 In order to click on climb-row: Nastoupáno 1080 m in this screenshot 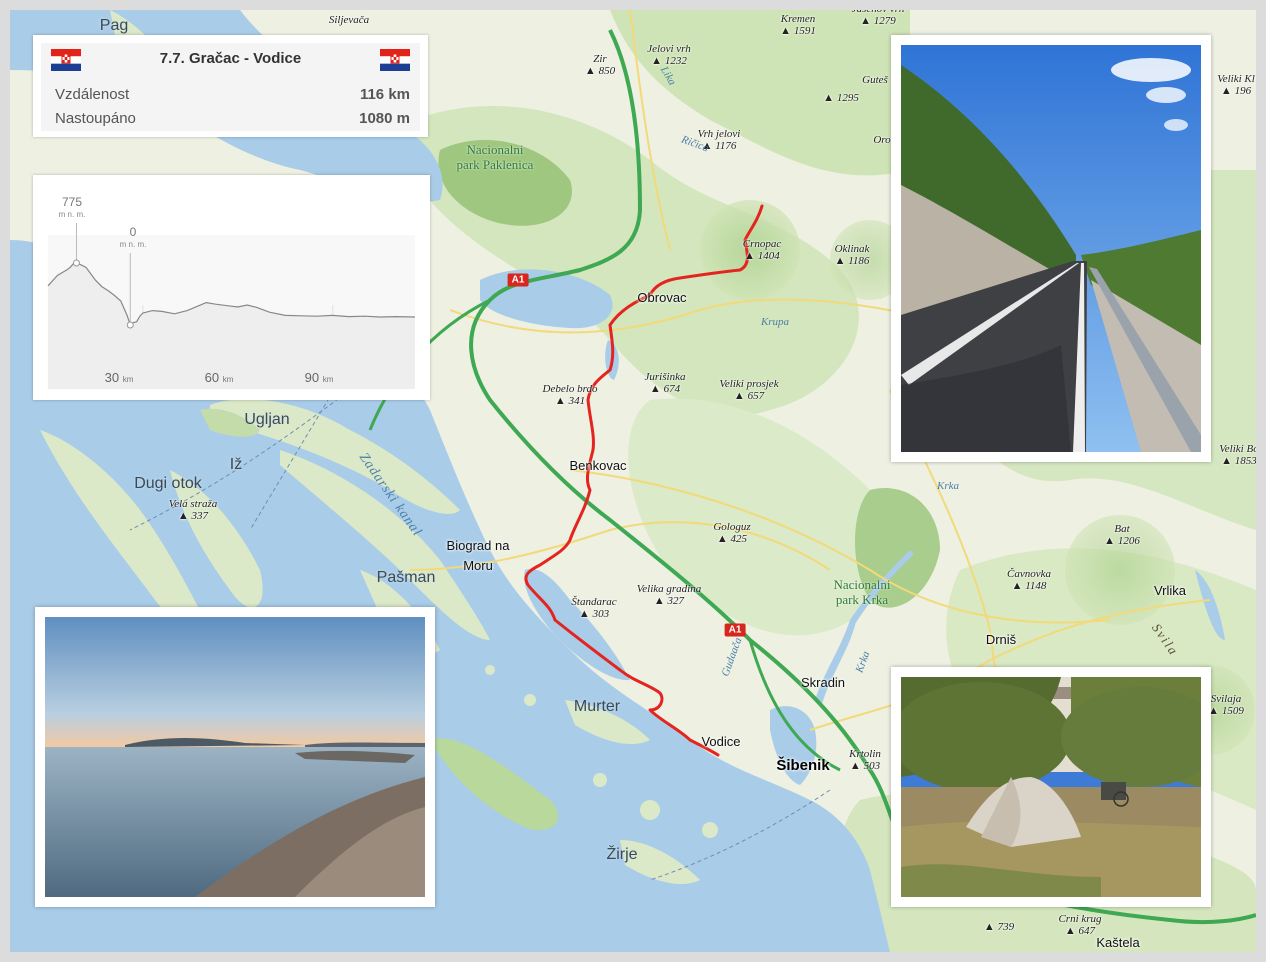, I will do `click(232, 118)`.